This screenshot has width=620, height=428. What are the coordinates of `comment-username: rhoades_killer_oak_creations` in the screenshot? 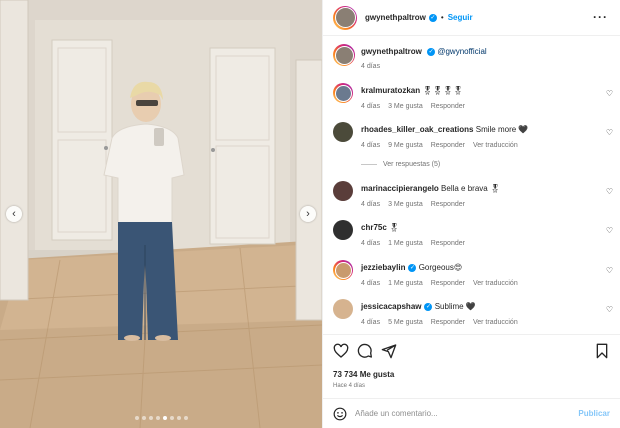 It's located at (417, 129).